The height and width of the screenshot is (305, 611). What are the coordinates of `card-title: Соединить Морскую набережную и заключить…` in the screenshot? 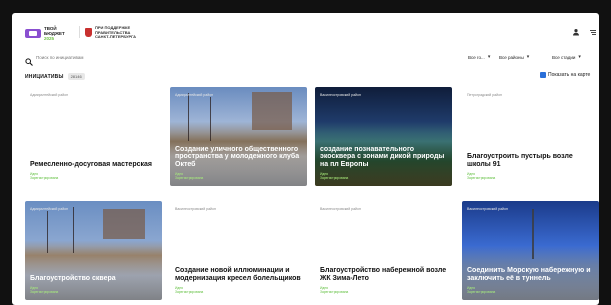 It's located at (529, 274).